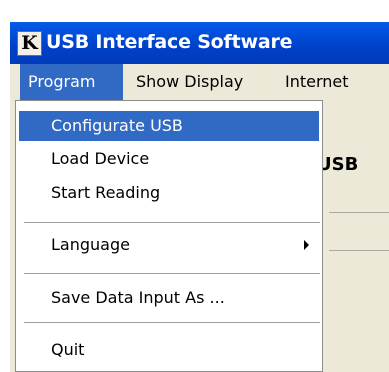 The image size is (389, 372). What do you see at coordinates (90, 244) in the screenshot?
I see `menu-item-label: Language` at bounding box center [90, 244].